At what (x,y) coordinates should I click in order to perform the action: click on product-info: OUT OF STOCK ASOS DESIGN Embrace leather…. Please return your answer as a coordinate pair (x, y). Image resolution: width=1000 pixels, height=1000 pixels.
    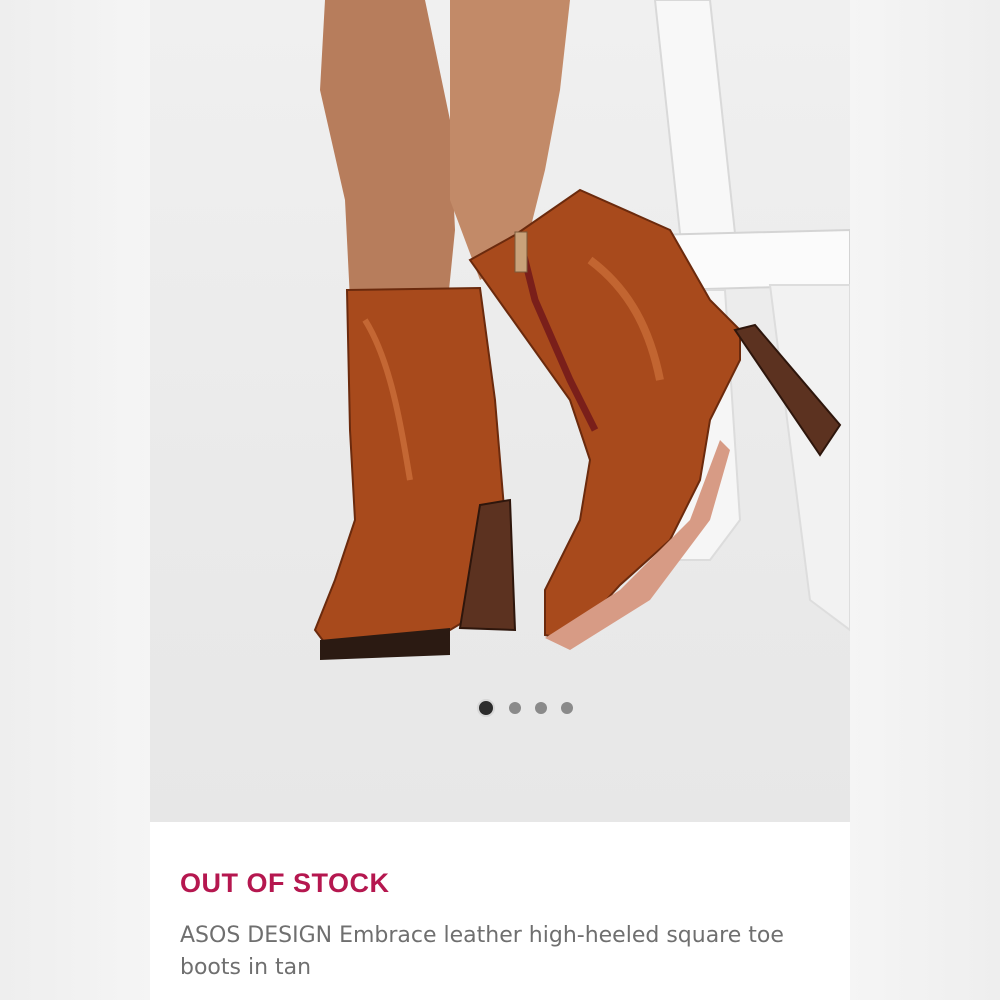
    Looking at the image, I should click on (500, 911).